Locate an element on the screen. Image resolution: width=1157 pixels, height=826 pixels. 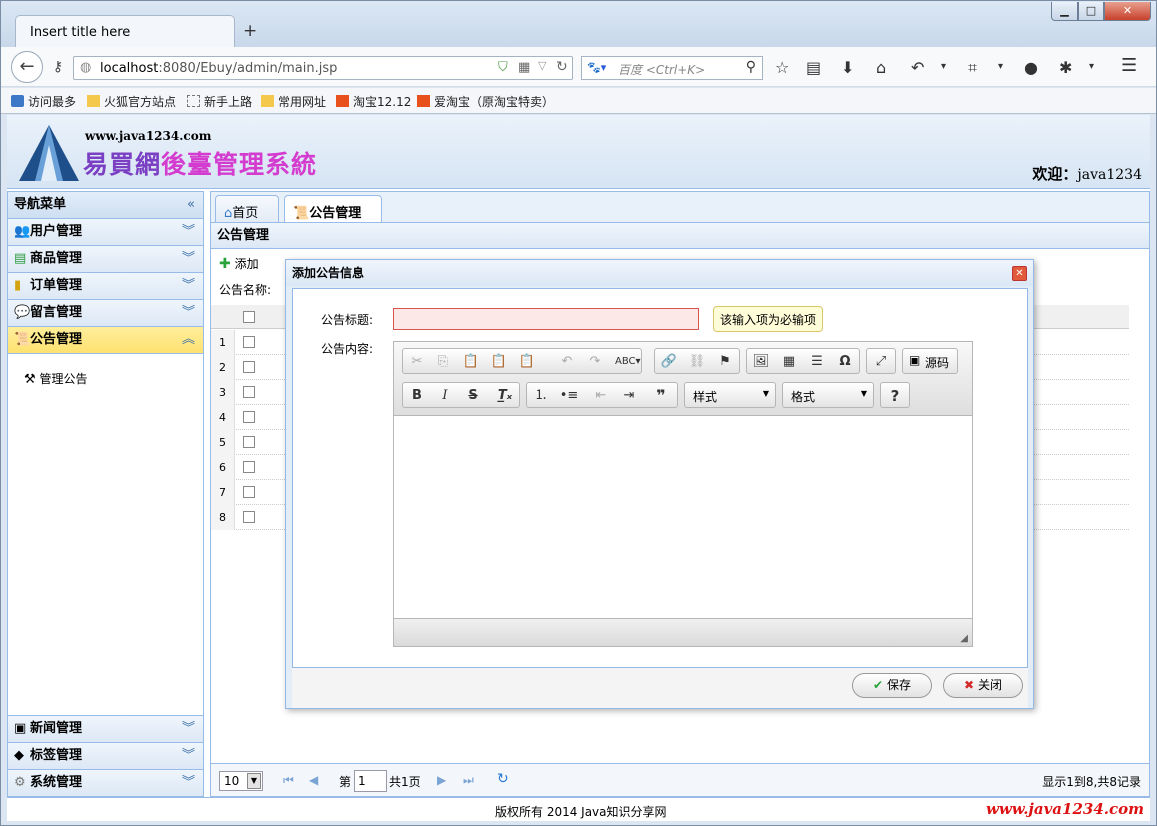
first-page-icon: ⏮ is located at coordinates (288, 780).